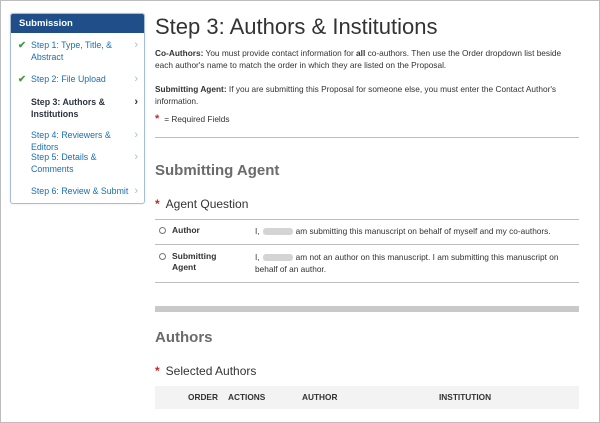  Describe the element at coordinates (68, 108) in the screenshot. I see `sidebar-step-label: Step 3: Authors & Institutions` at that location.